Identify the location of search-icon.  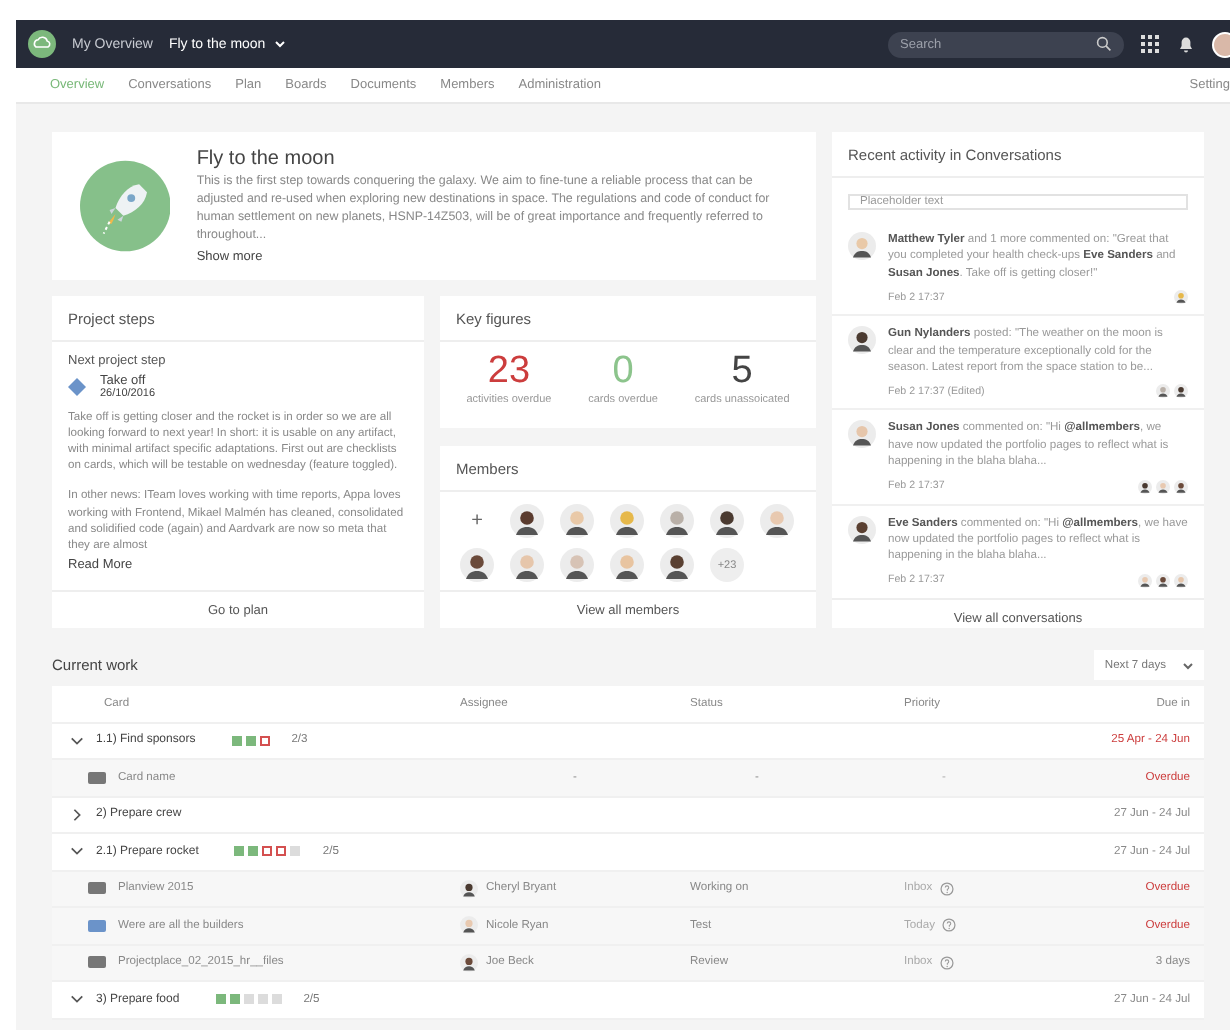
(1104, 44).